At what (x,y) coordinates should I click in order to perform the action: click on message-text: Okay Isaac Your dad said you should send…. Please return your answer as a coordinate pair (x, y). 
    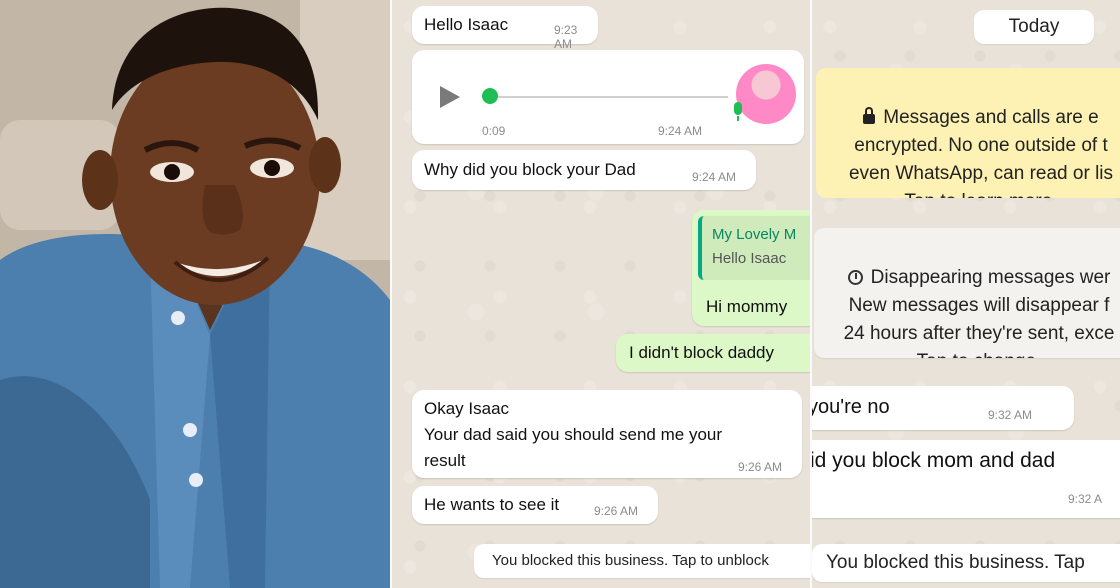
    Looking at the image, I should click on (573, 434).